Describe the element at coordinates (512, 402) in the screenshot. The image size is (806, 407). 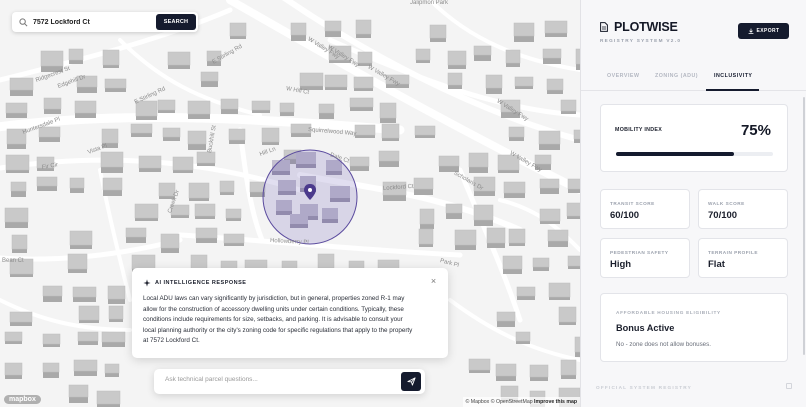
I see `attribution-osm-link: © OpenStreetMap` at that location.